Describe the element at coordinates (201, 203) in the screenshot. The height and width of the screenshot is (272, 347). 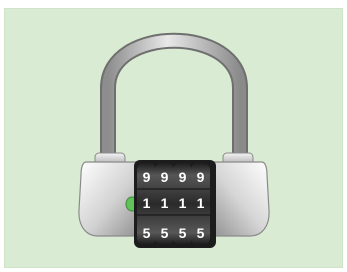
I see `dial-4-middle-digit: 1` at that location.